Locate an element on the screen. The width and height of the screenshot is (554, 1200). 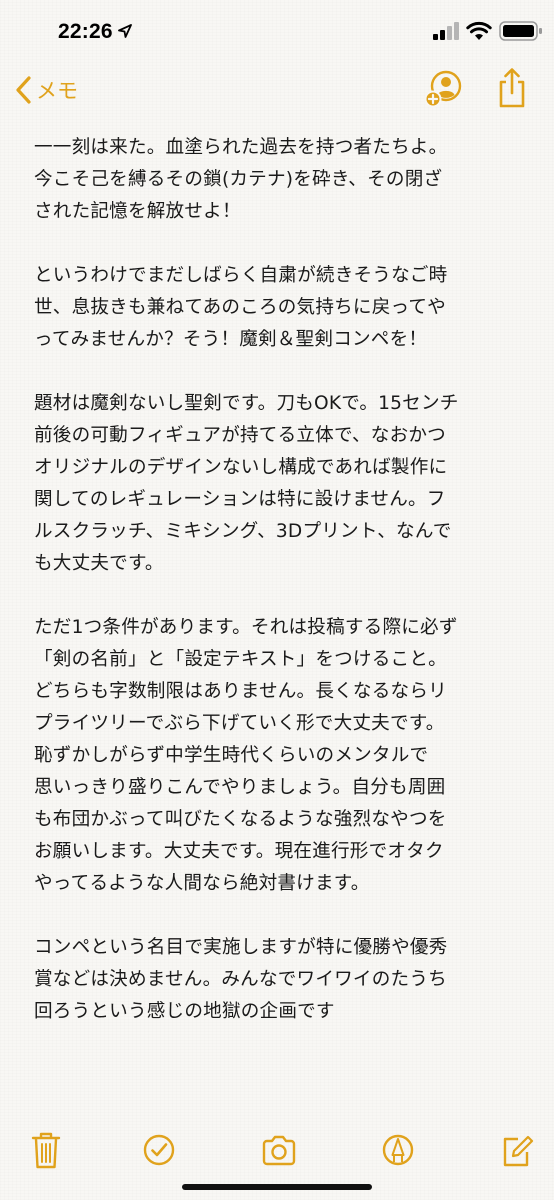
note-line: 回ろうという感じの地獄の企画です is located at coordinates (184, 1011).